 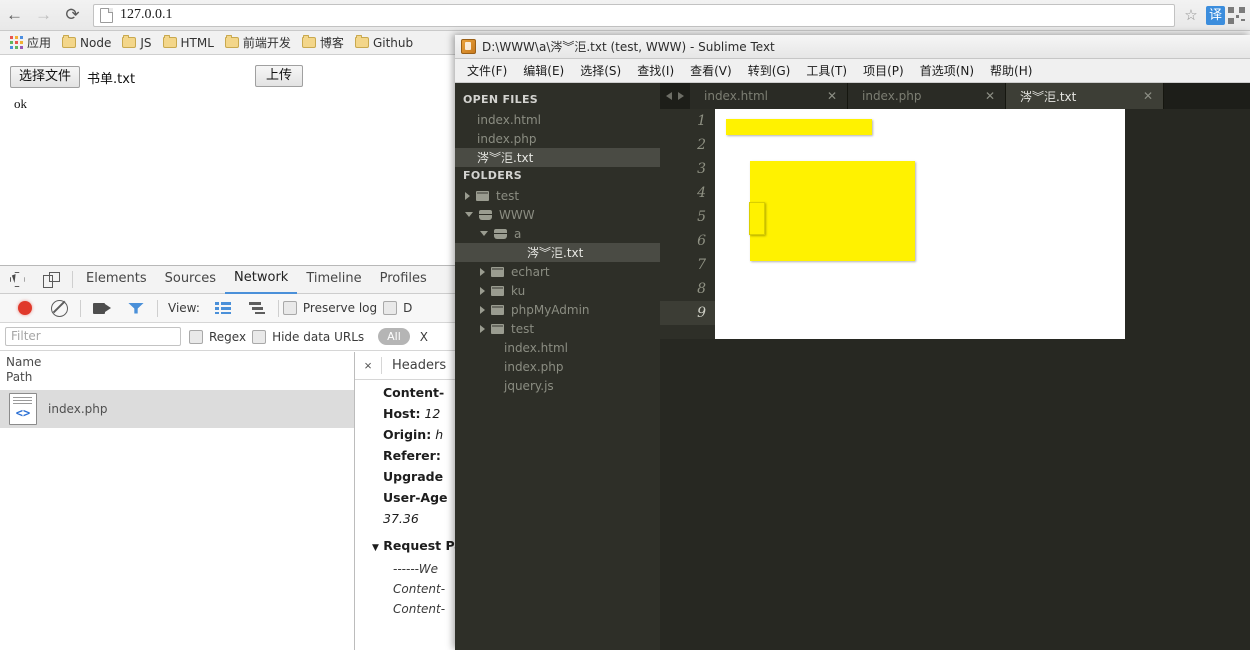 I want to click on open-file-index-html: index.html, so click(x=557, y=119).